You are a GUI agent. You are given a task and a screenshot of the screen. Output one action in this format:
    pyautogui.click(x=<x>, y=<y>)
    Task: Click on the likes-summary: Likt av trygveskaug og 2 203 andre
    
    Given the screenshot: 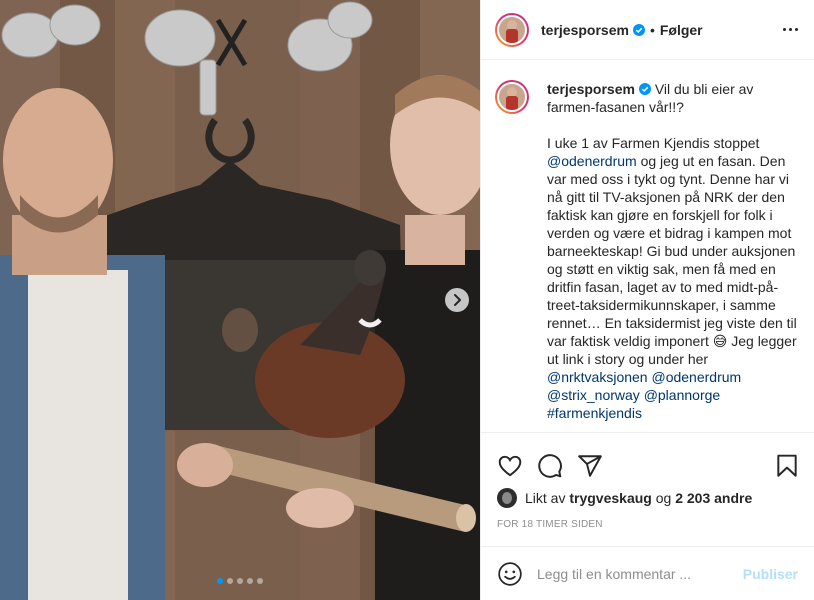 What is the action you would take?
    pyautogui.click(x=624, y=498)
    